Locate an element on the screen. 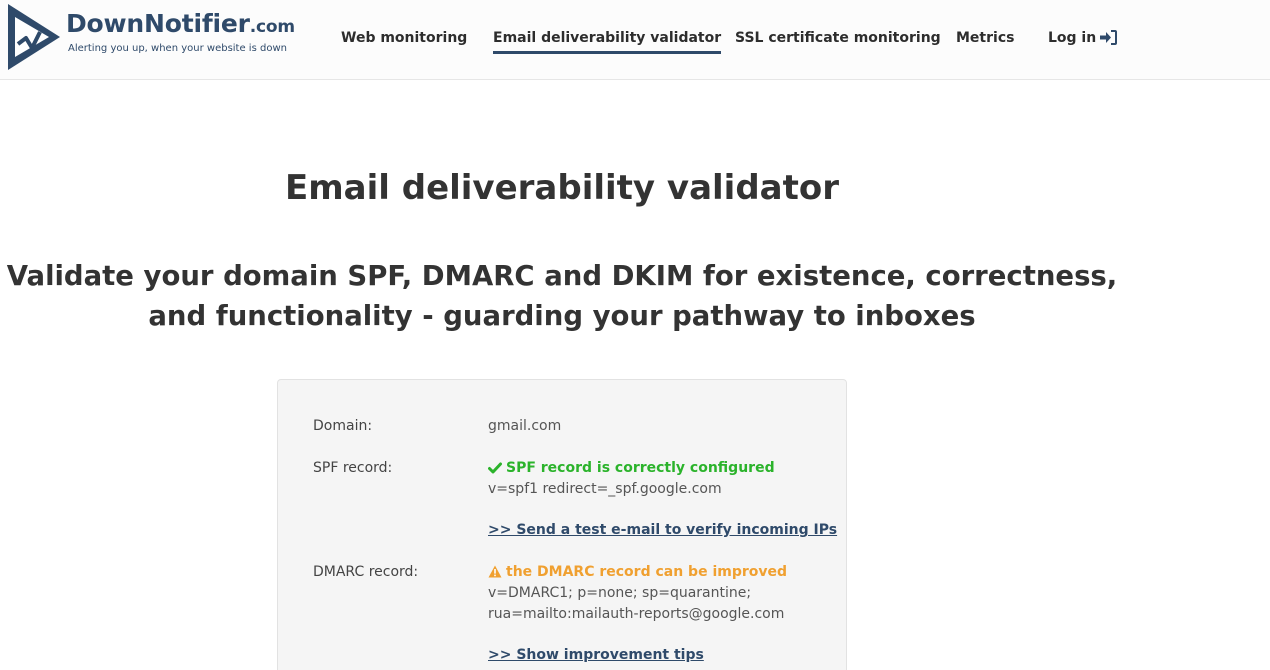 The image size is (1270, 670). check-icon is located at coordinates (495, 468).